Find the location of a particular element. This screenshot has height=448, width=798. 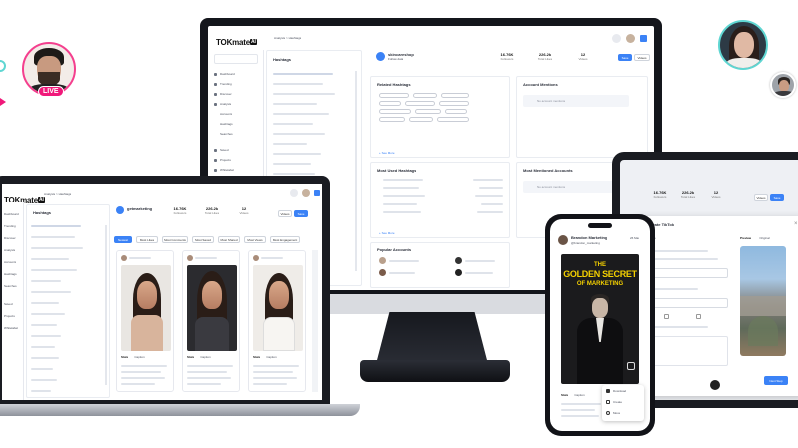

next-step-button: Next Step is located at coordinates (776, 380).